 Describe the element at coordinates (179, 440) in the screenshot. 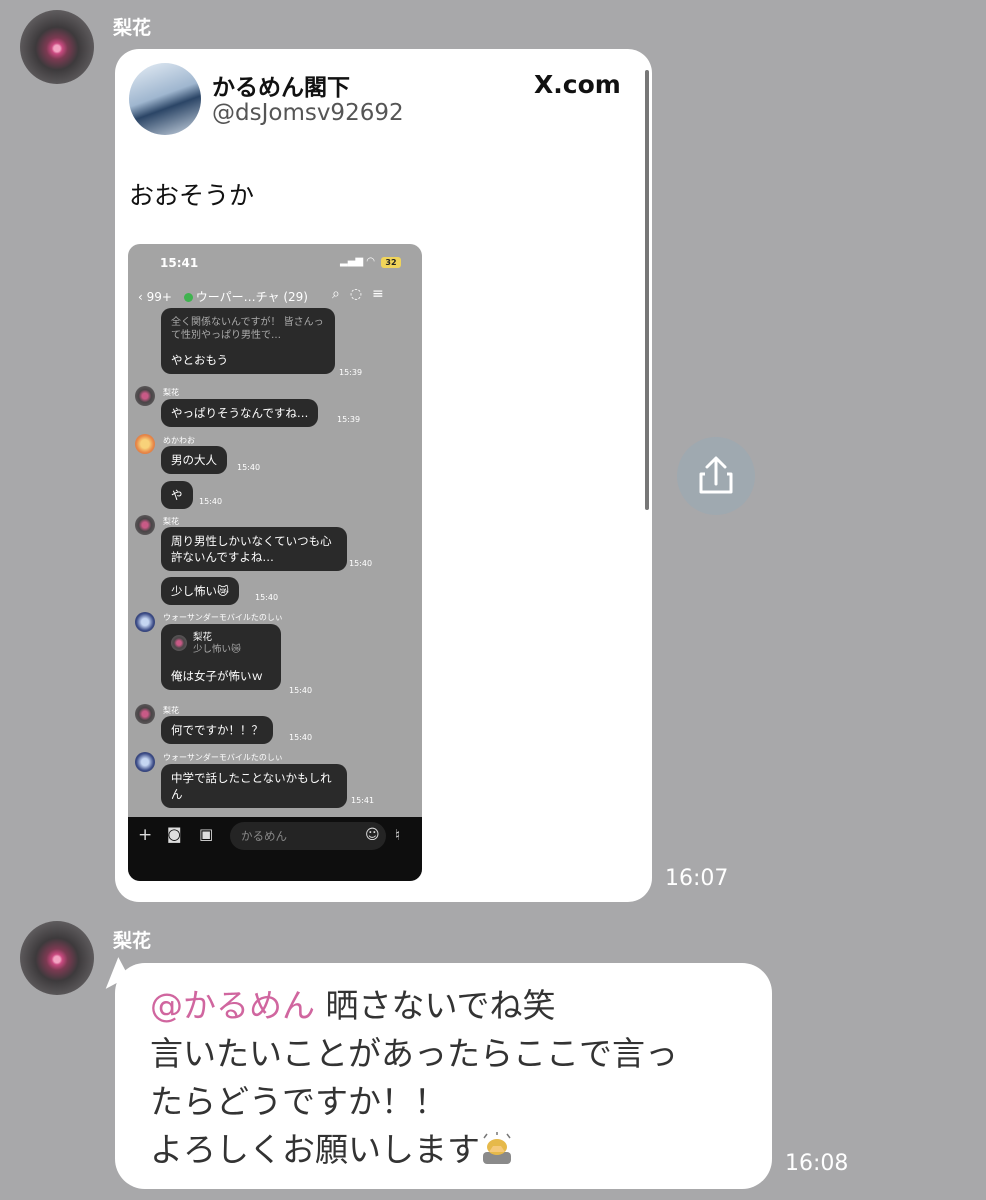

I see `bubble-sender: めかわお` at that location.